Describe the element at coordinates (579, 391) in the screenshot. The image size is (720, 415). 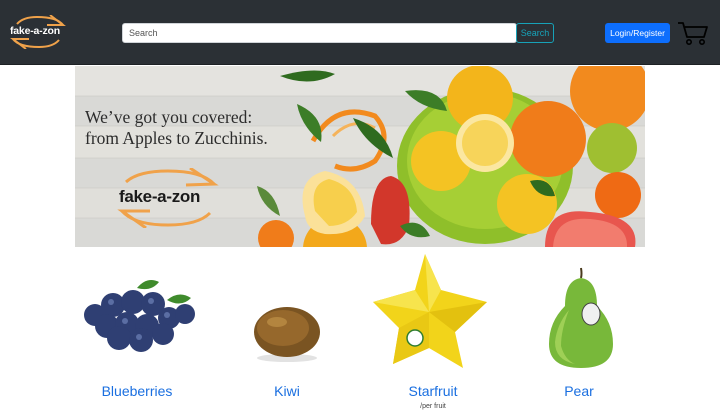
I see `product-name: Pear` at that location.